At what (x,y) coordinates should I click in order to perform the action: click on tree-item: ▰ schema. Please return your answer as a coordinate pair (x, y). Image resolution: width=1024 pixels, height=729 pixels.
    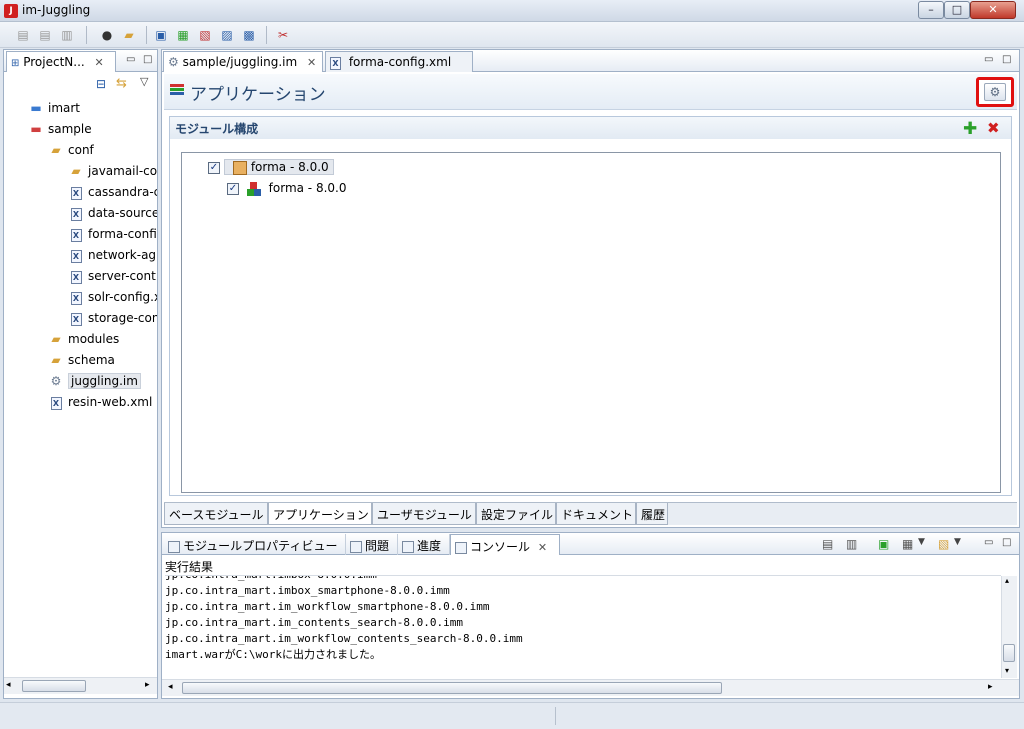
    Looking at the image, I should click on (80, 360).